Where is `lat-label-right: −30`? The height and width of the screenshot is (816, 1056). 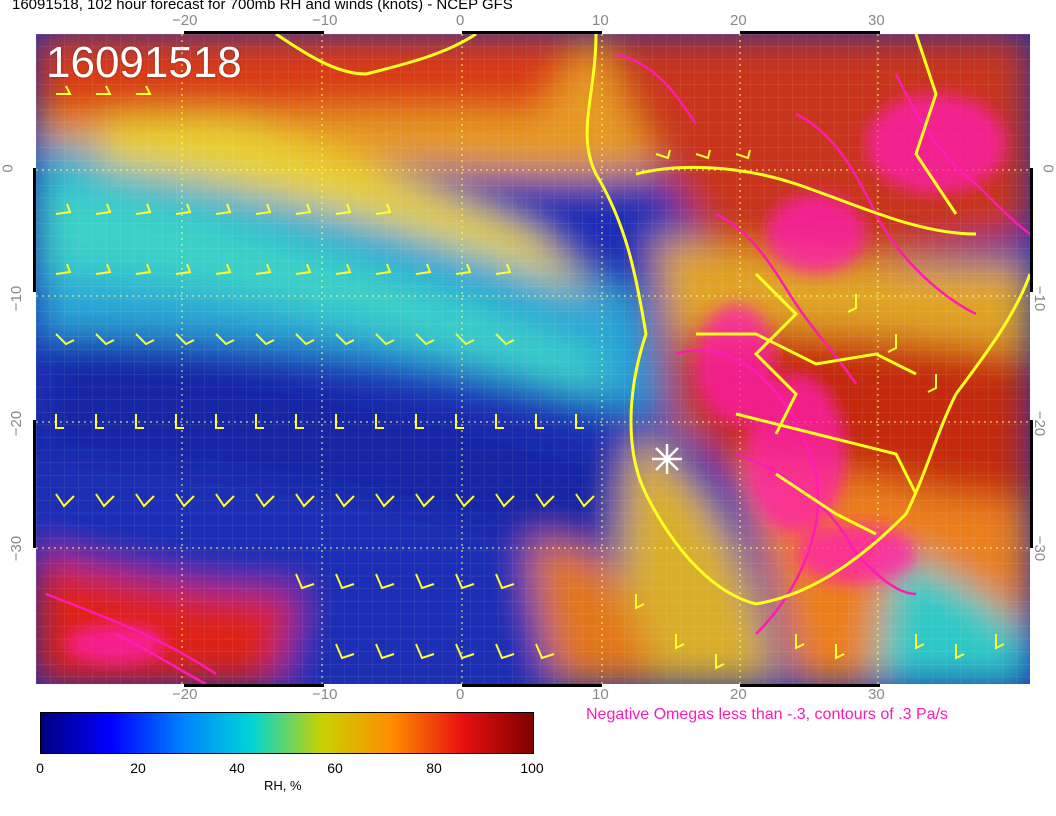 lat-label-right: −30 is located at coordinates (1039, 548).